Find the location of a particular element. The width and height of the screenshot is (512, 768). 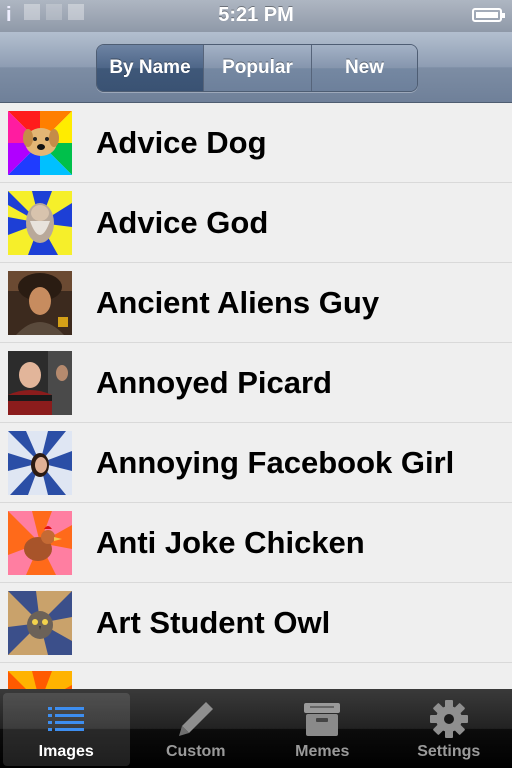

annoying-facebook-girl-thumbnail is located at coordinates (40, 463).